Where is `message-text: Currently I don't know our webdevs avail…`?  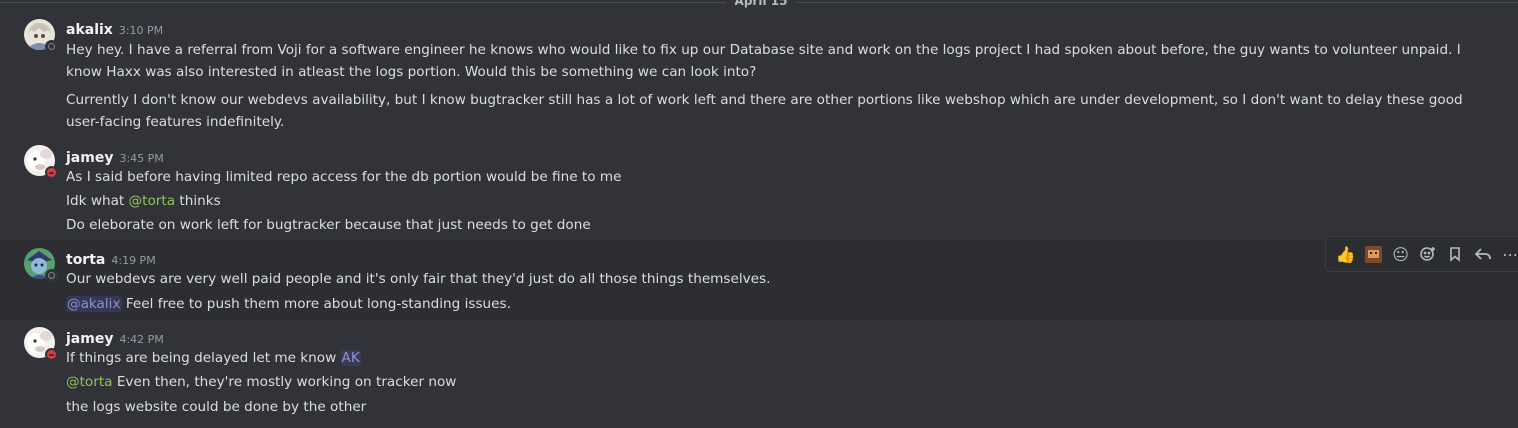
message-text: Currently I don't know our webdevs avail… is located at coordinates (764, 111).